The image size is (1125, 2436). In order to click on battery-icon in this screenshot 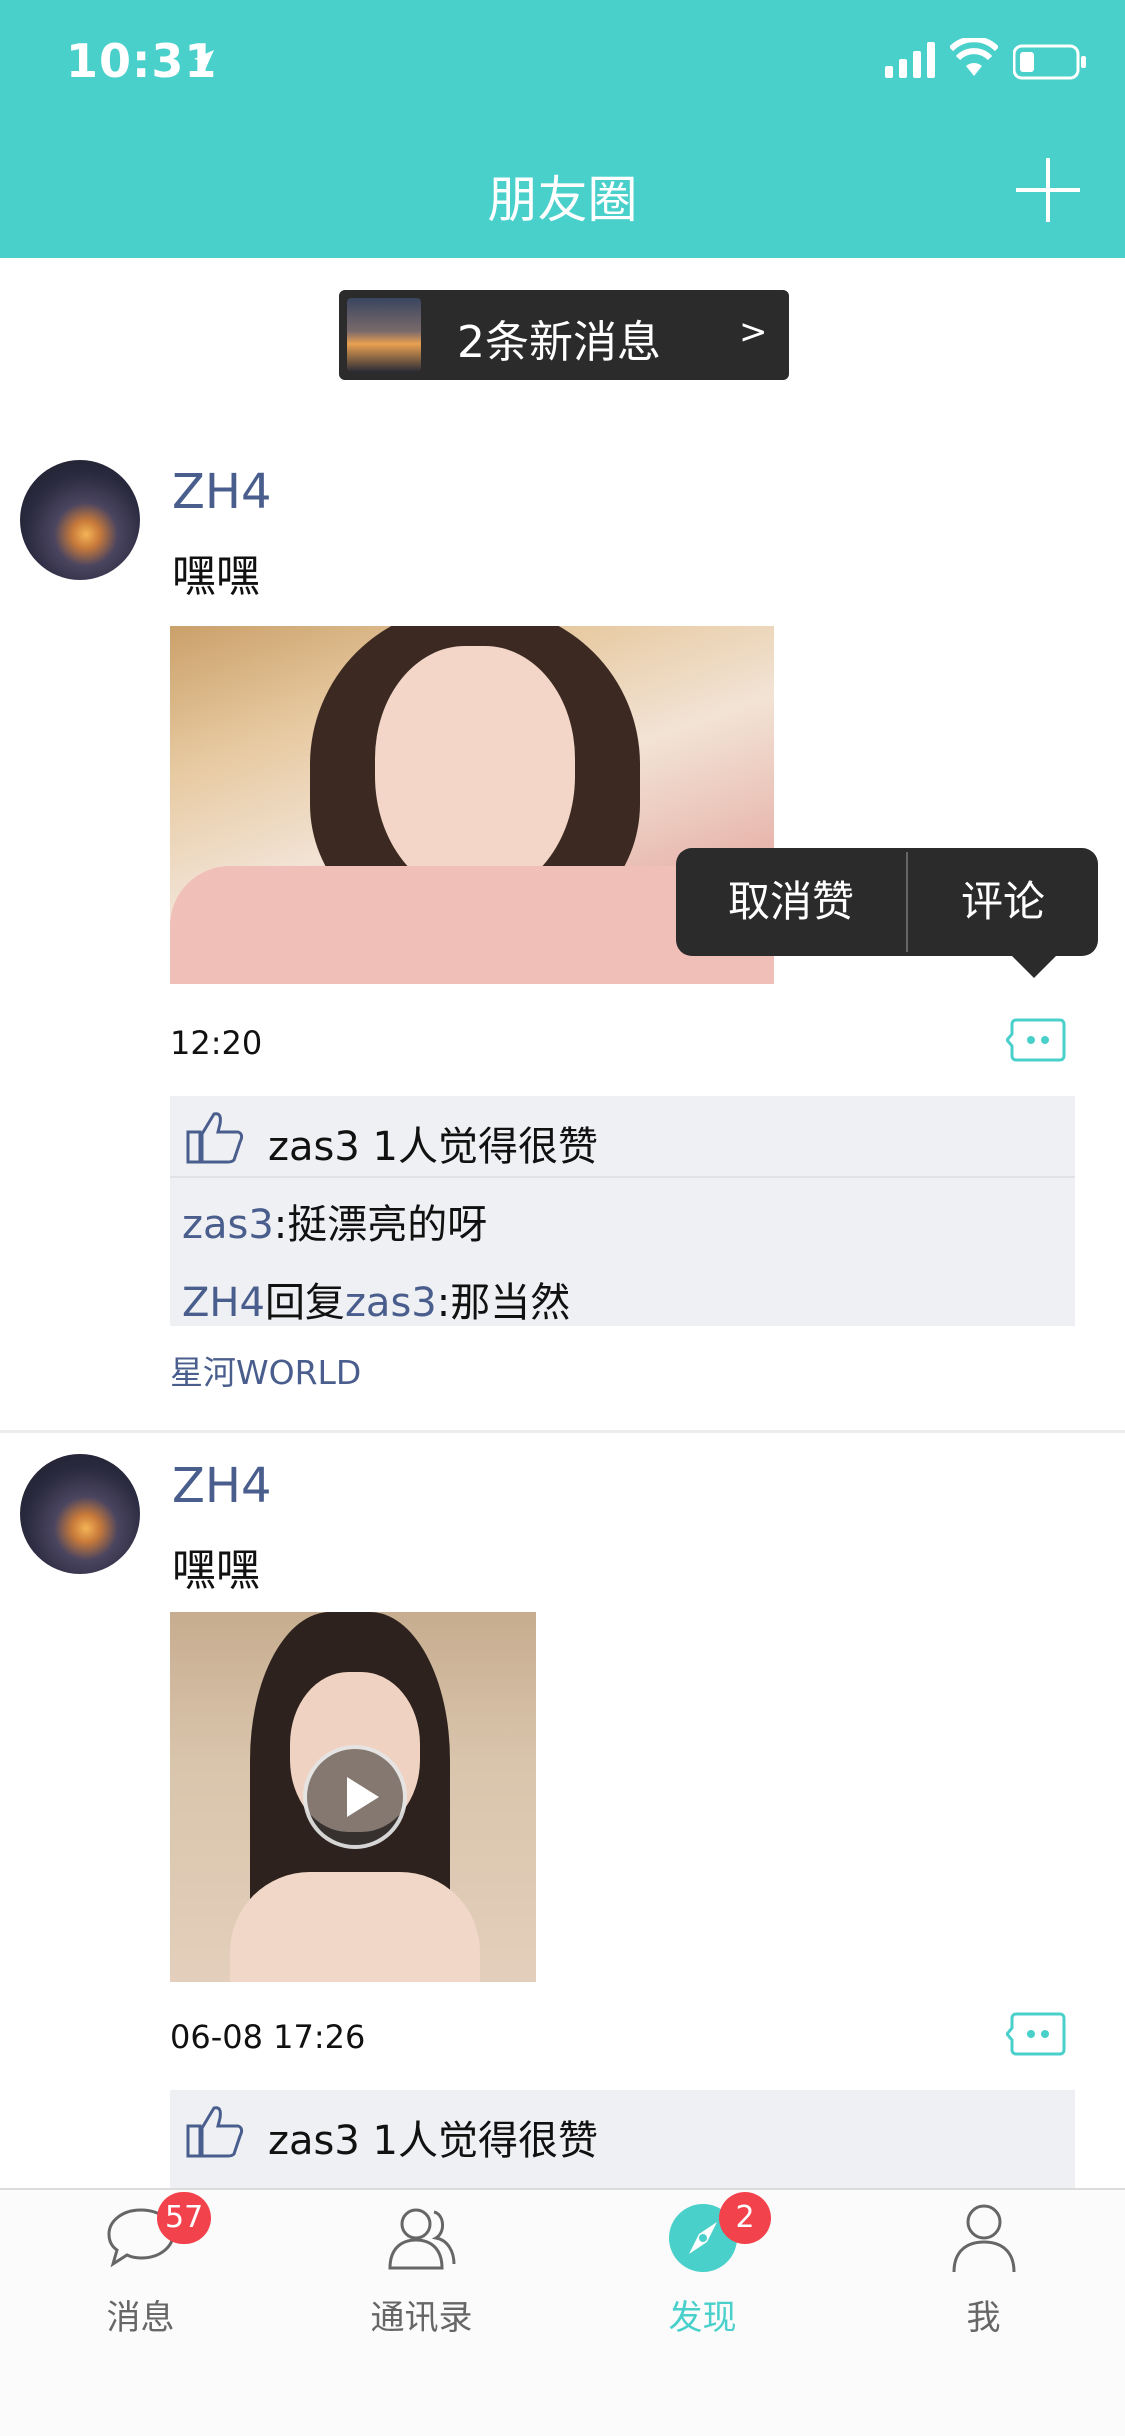, I will do `click(1049, 62)`.